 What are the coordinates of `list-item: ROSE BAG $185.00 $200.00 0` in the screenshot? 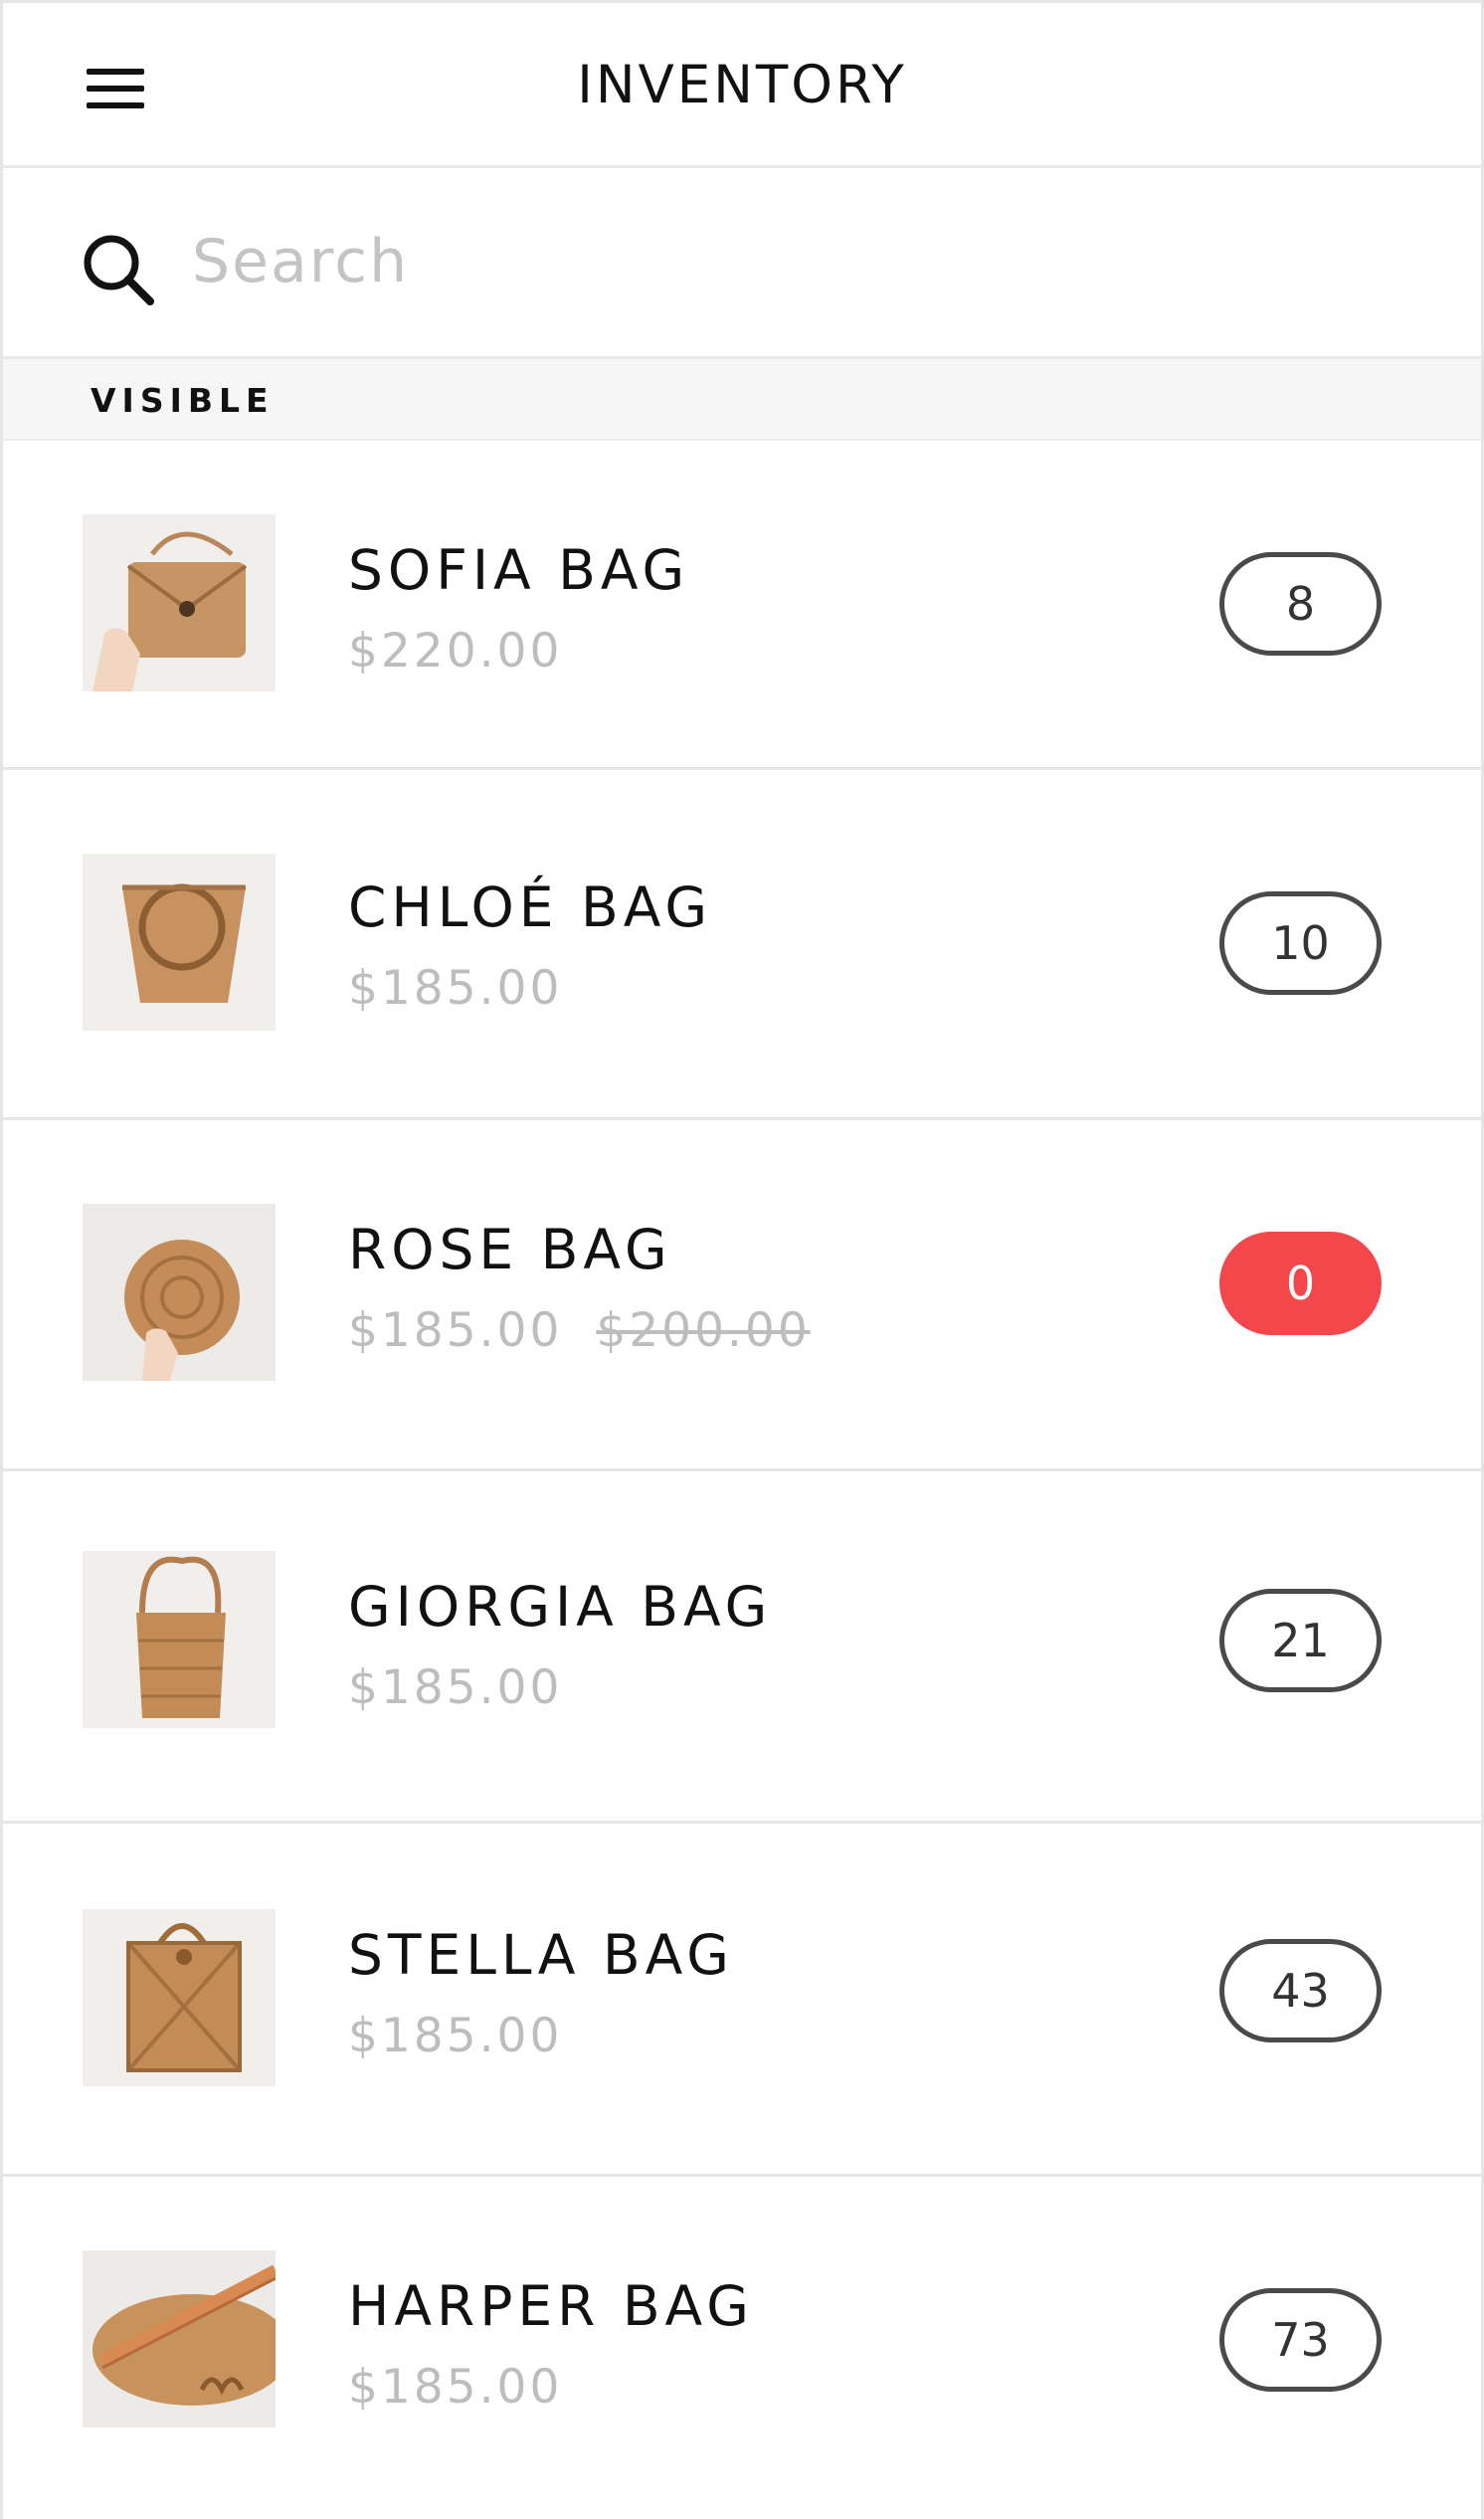 It's located at (742, 1296).